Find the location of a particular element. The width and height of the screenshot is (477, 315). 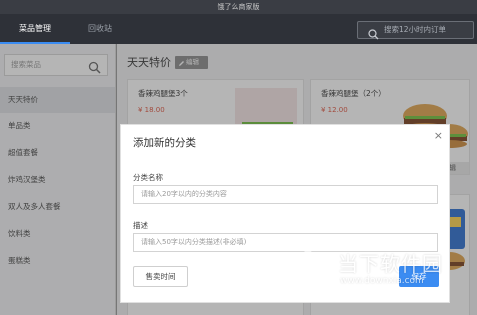

watermark-url: www.downxia.com is located at coordinates (382, 281).